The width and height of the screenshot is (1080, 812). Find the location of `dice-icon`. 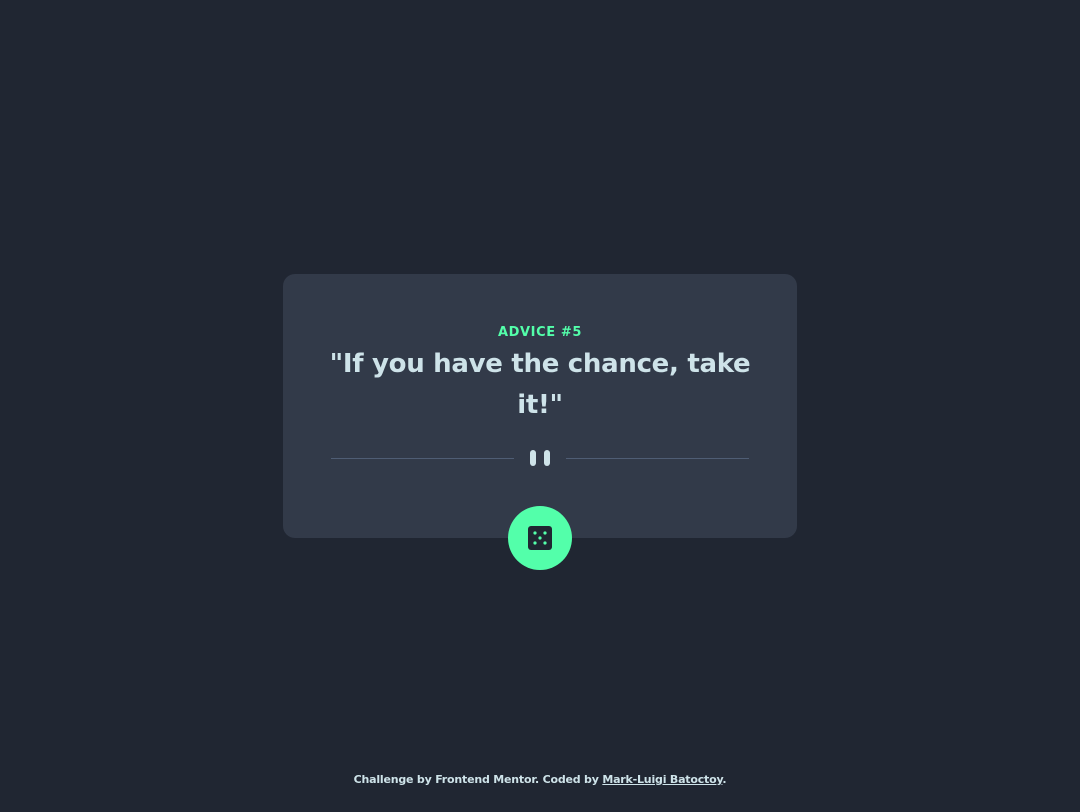

dice-icon is located at coordinates (540, 538).